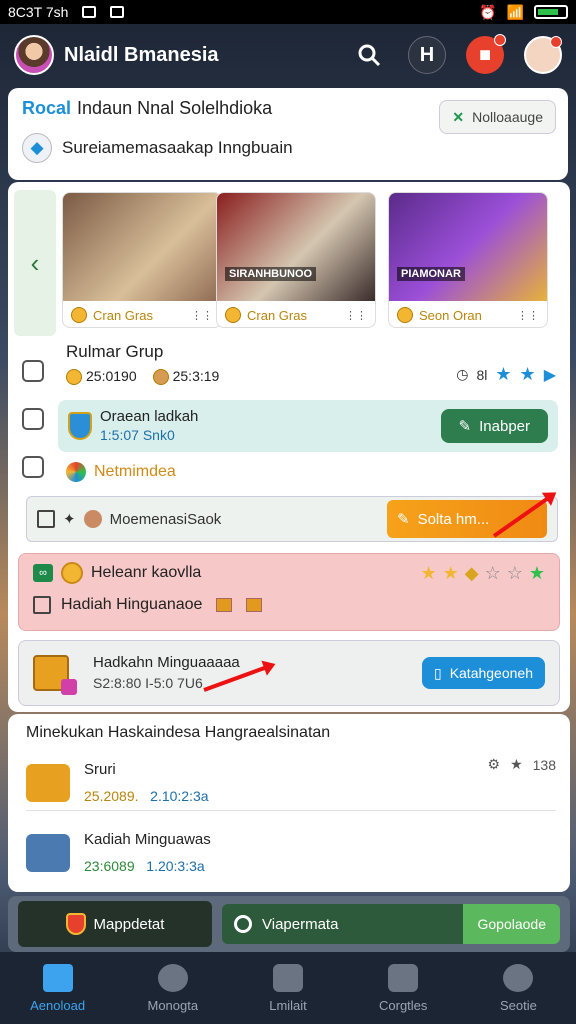 This screenshot has width=576, height=1024. Describe the element at coordinates (288, 12) in the screenshot. I see `status-bar: 8C3T 7sh ⏰ 📶` at that location.